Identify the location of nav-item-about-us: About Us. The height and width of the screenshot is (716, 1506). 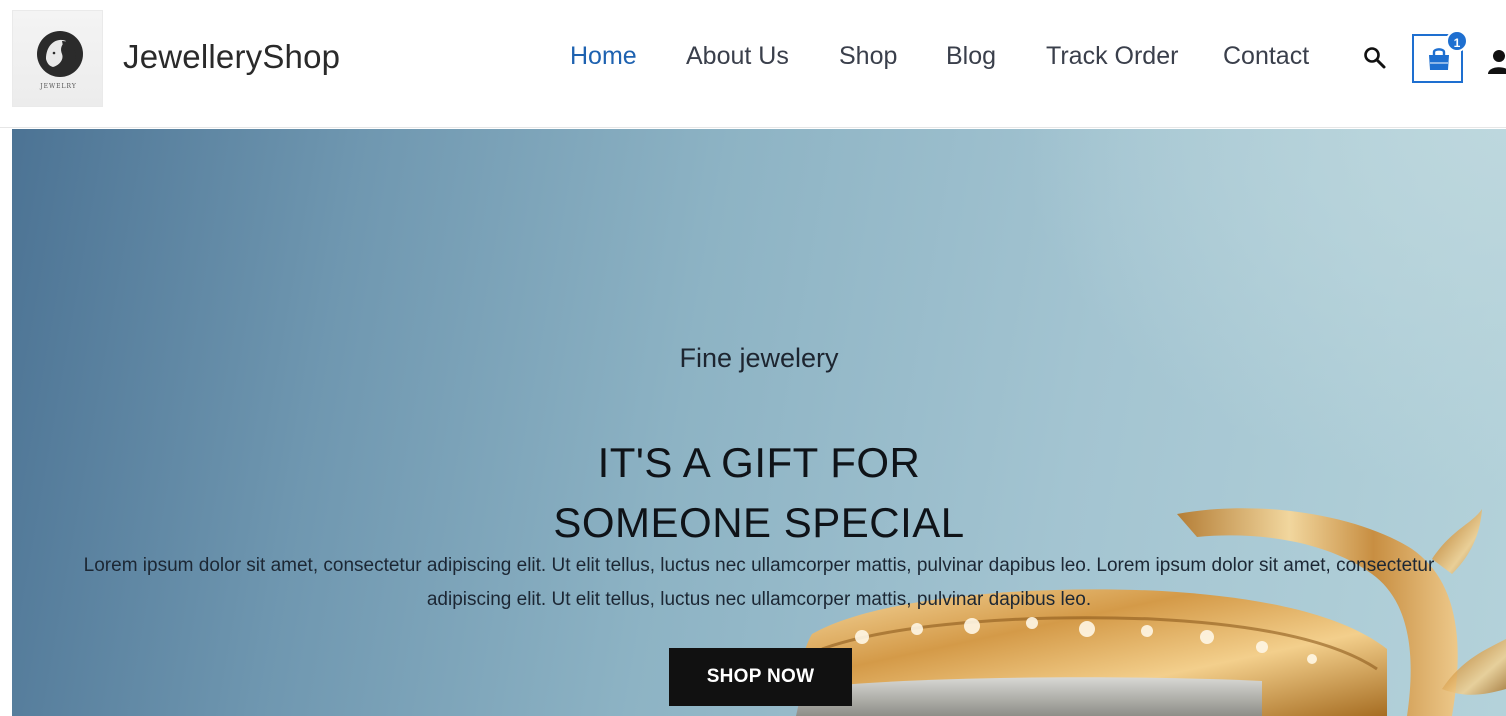
(737, 56).